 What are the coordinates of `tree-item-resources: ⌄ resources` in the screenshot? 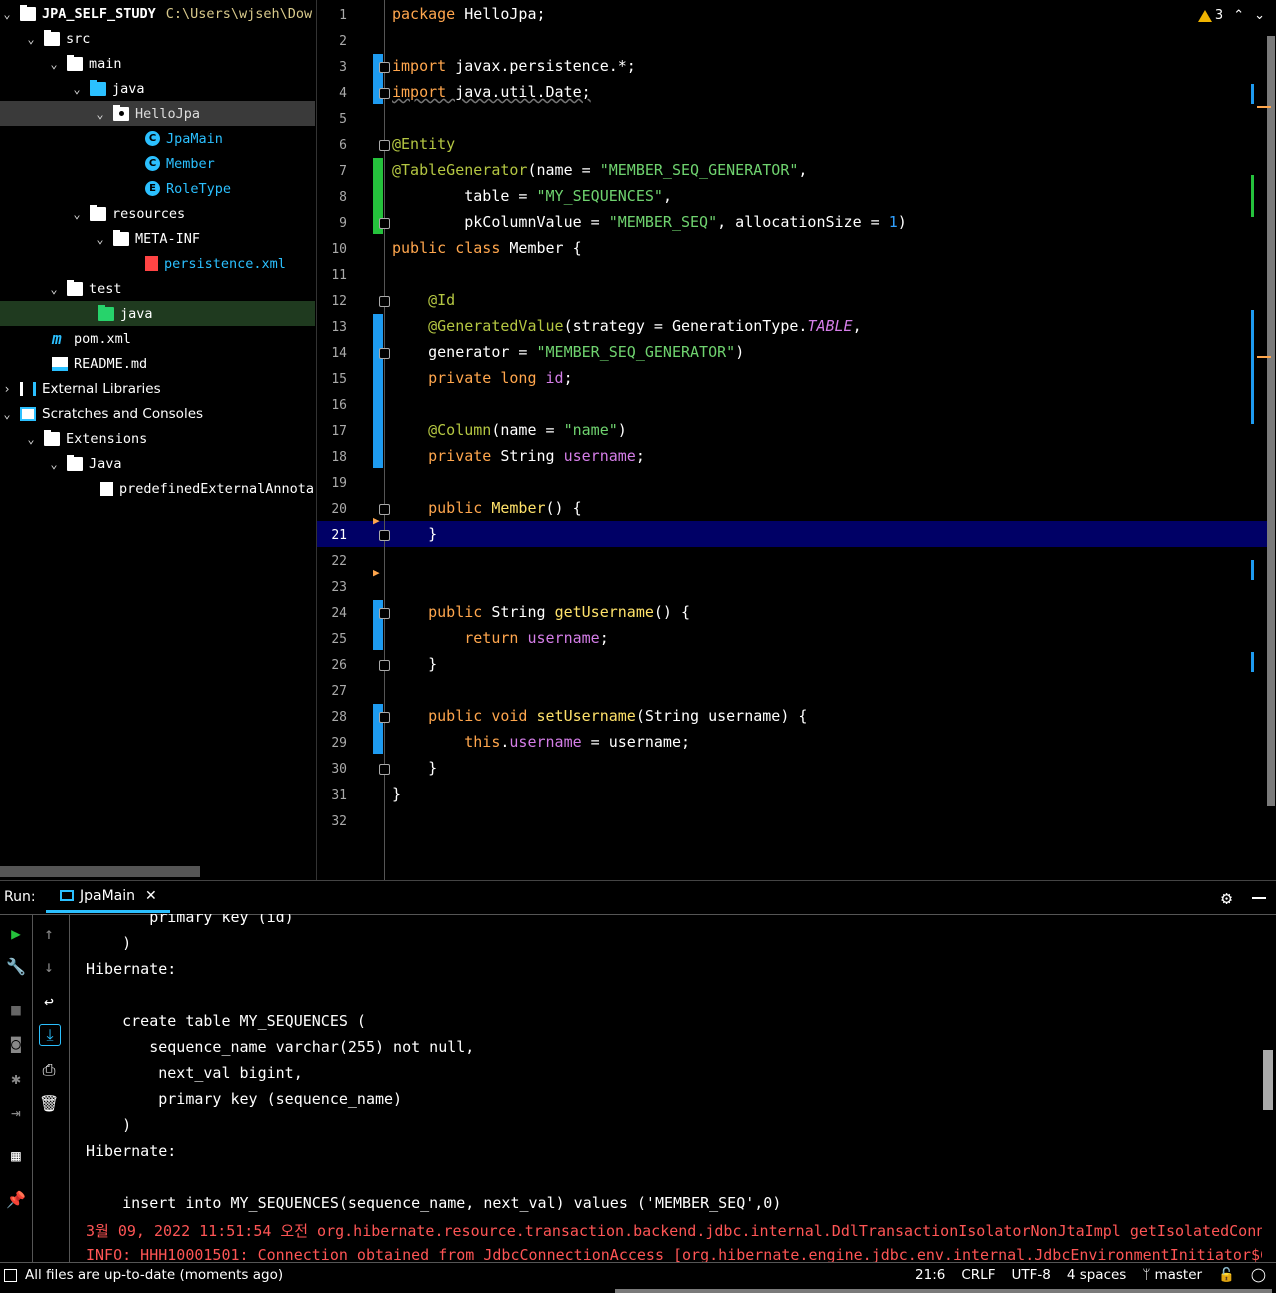 It's located at (157, 213).